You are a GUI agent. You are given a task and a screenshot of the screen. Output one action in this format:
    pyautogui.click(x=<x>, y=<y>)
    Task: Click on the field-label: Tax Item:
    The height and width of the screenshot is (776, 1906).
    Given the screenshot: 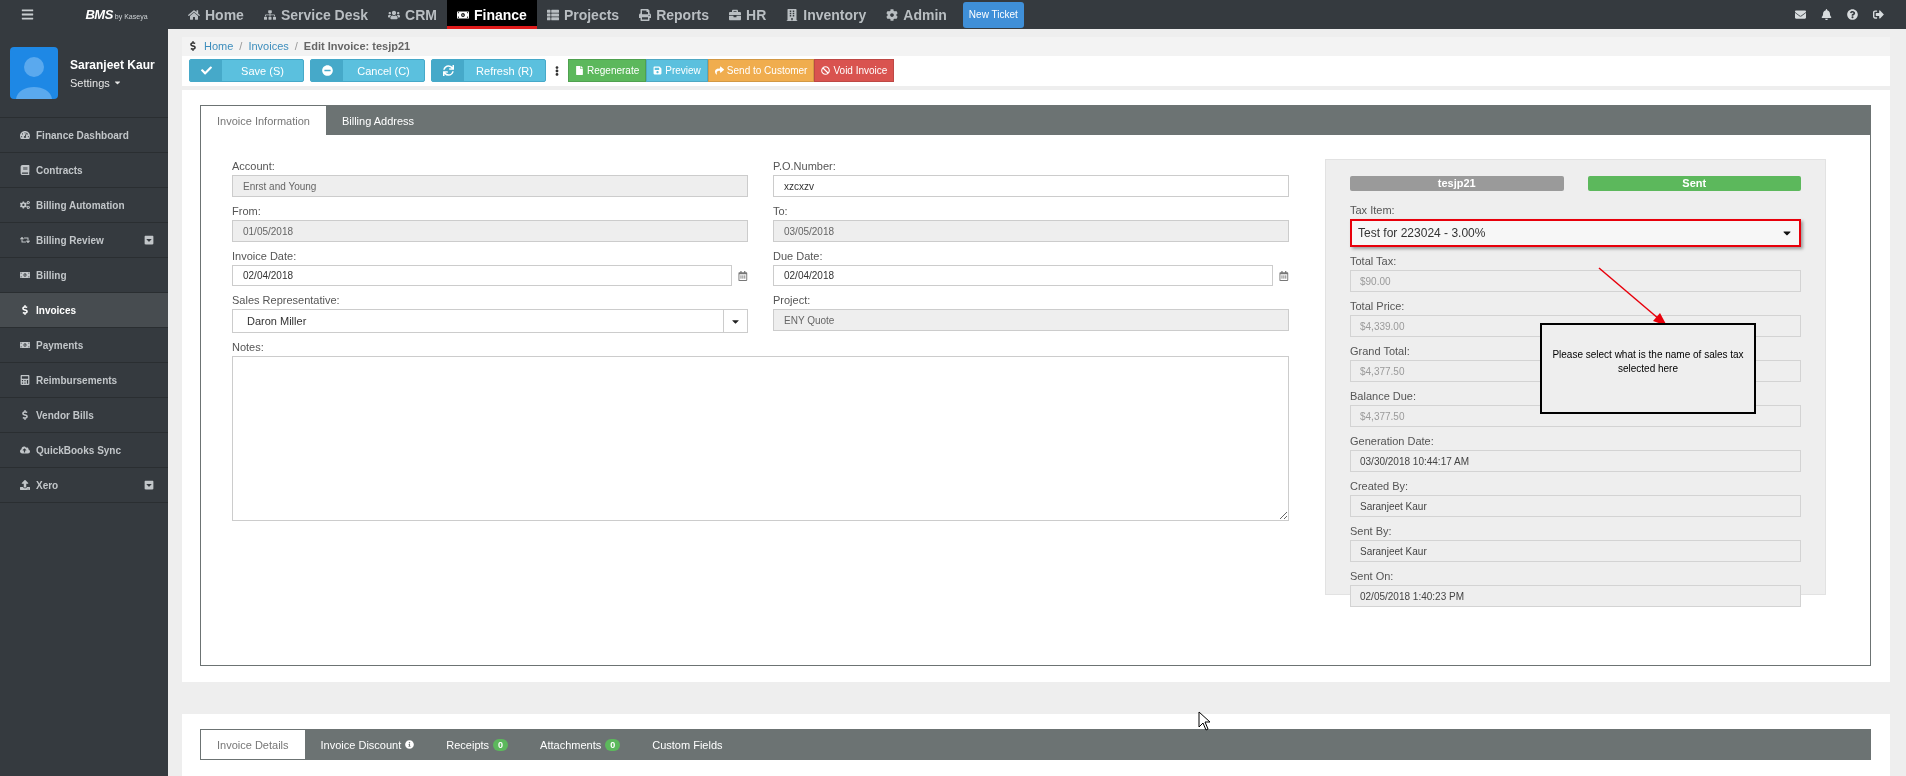 What is the action you would take?
    pyautogui.click(x=1372, y=210)
    